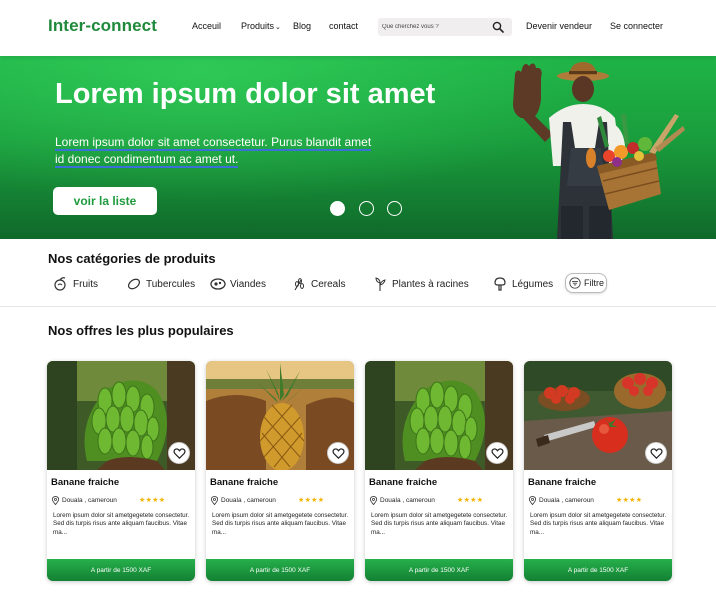 This screenshot has height=604, width=716. What do you see at coordinates (559, 26) in the screenshot?
I see `nav-devenir-vendeur: Devenir vendeur` at bounding box center [559, 26].